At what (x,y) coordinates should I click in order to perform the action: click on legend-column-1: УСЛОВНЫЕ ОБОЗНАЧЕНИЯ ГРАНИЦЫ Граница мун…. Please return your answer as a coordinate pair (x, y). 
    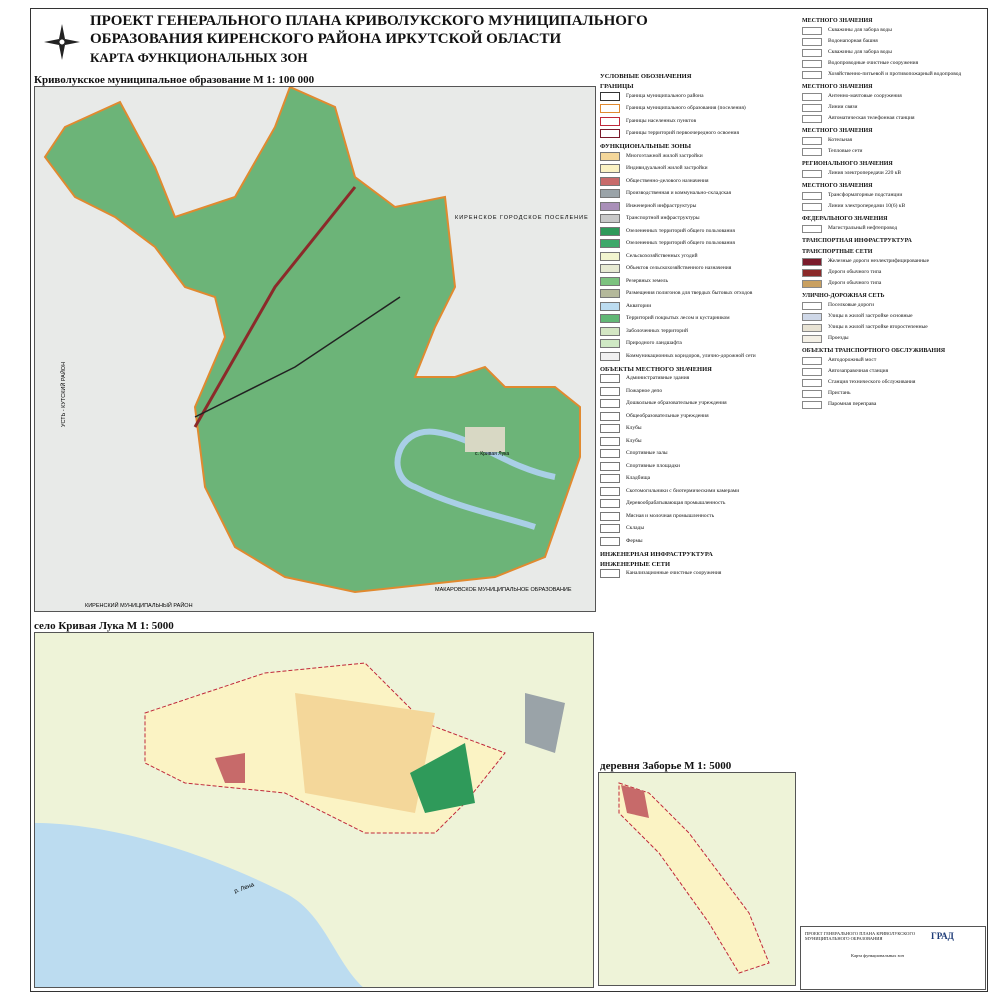
    Looking at the image, I should click on (699, 390).